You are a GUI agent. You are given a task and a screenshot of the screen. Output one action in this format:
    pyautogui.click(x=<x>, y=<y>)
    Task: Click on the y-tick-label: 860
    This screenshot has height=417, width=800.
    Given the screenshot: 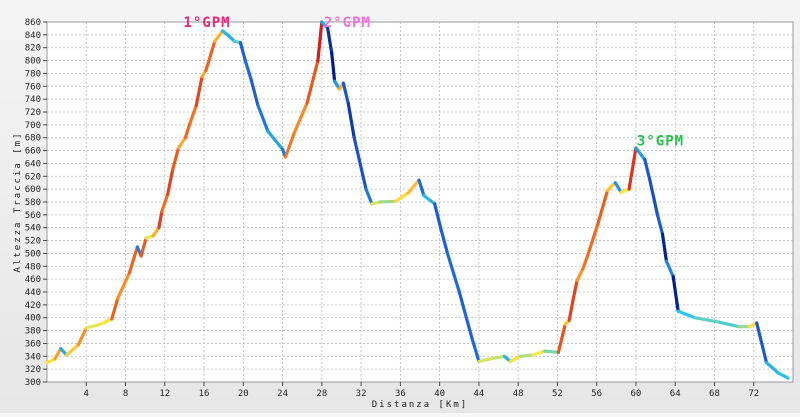 What is the action you would take?
    pyautogui.click(x=33, y=23)
    